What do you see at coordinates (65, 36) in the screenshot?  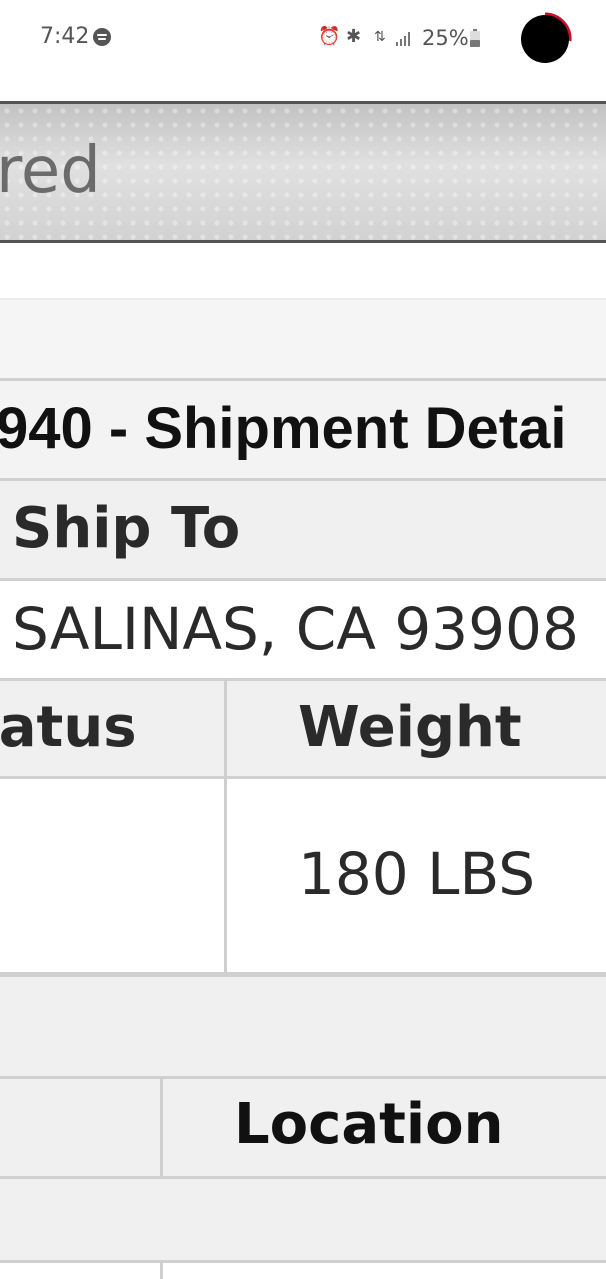 I see `status-time: 7:42` at bounding box center [65, 36].